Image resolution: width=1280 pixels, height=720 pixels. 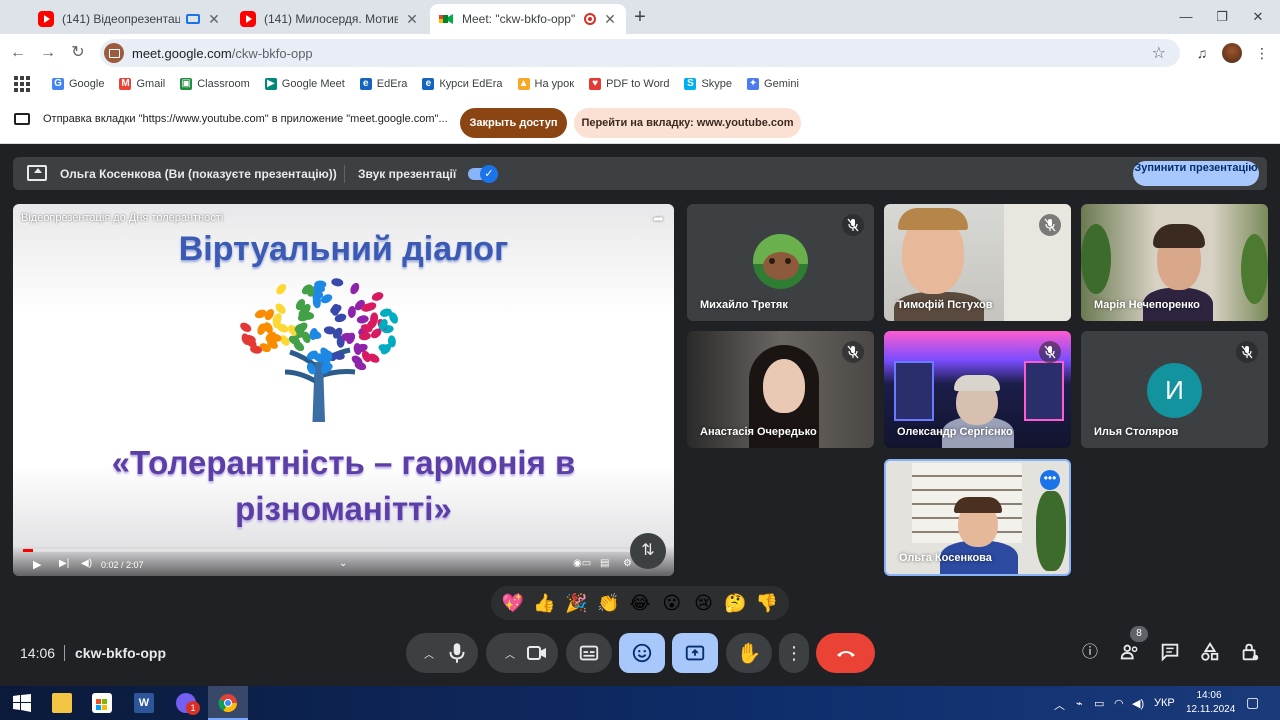 I want to click on bookmark-7: ♥ PDF to Word, so click(x=629, y=84).